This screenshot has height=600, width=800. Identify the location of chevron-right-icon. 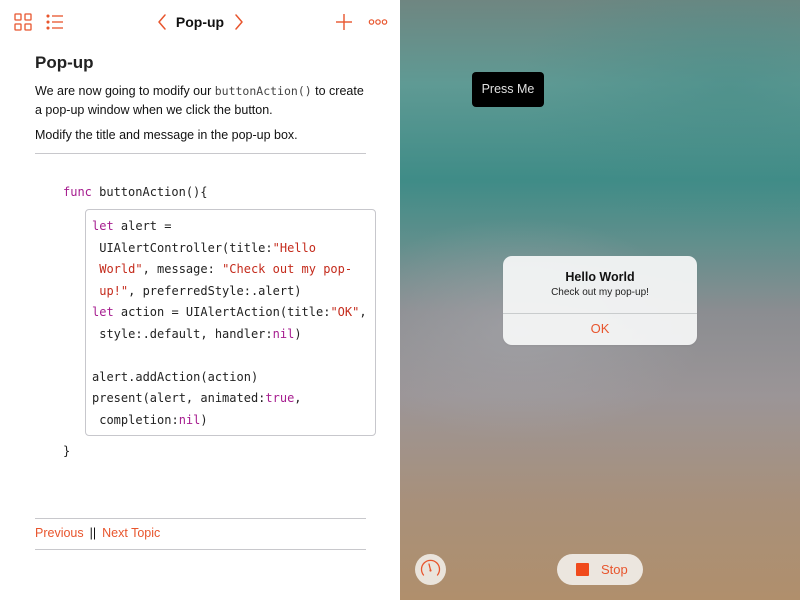
(238, 22).